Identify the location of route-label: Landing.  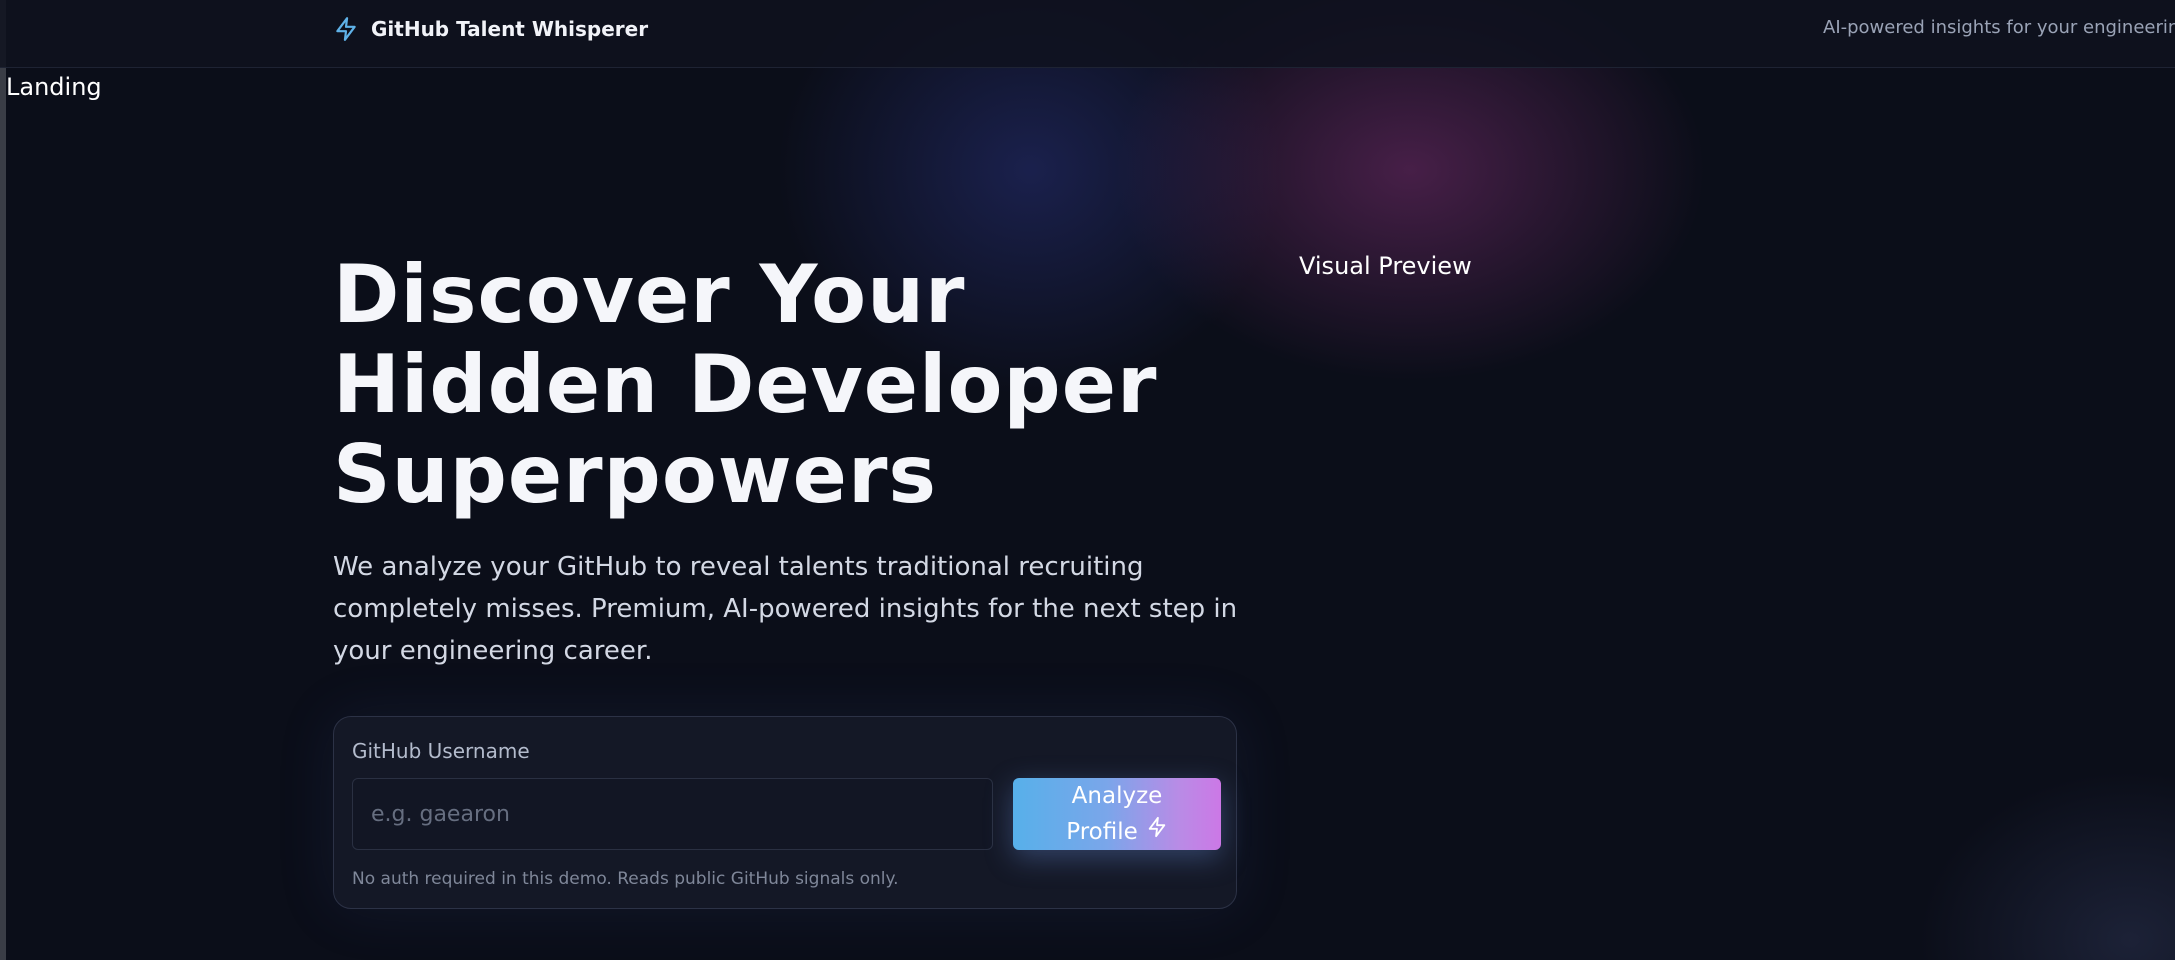
(54, 87).